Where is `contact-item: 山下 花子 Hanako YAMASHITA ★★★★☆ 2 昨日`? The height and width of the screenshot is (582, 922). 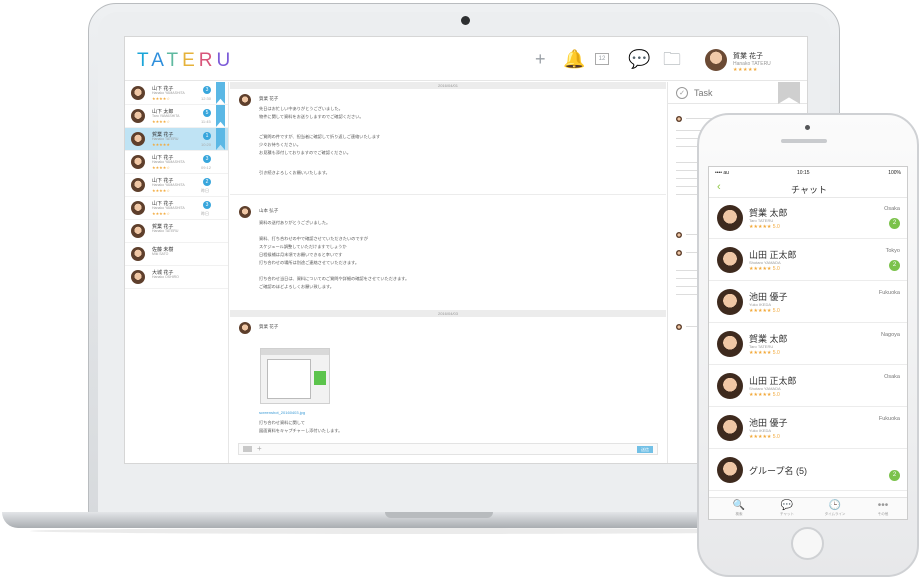 contact-item: 山下 花子 Hanako YAMASHITA ★★★★☆ 2 昨日 is located at coordinates (176, 185).